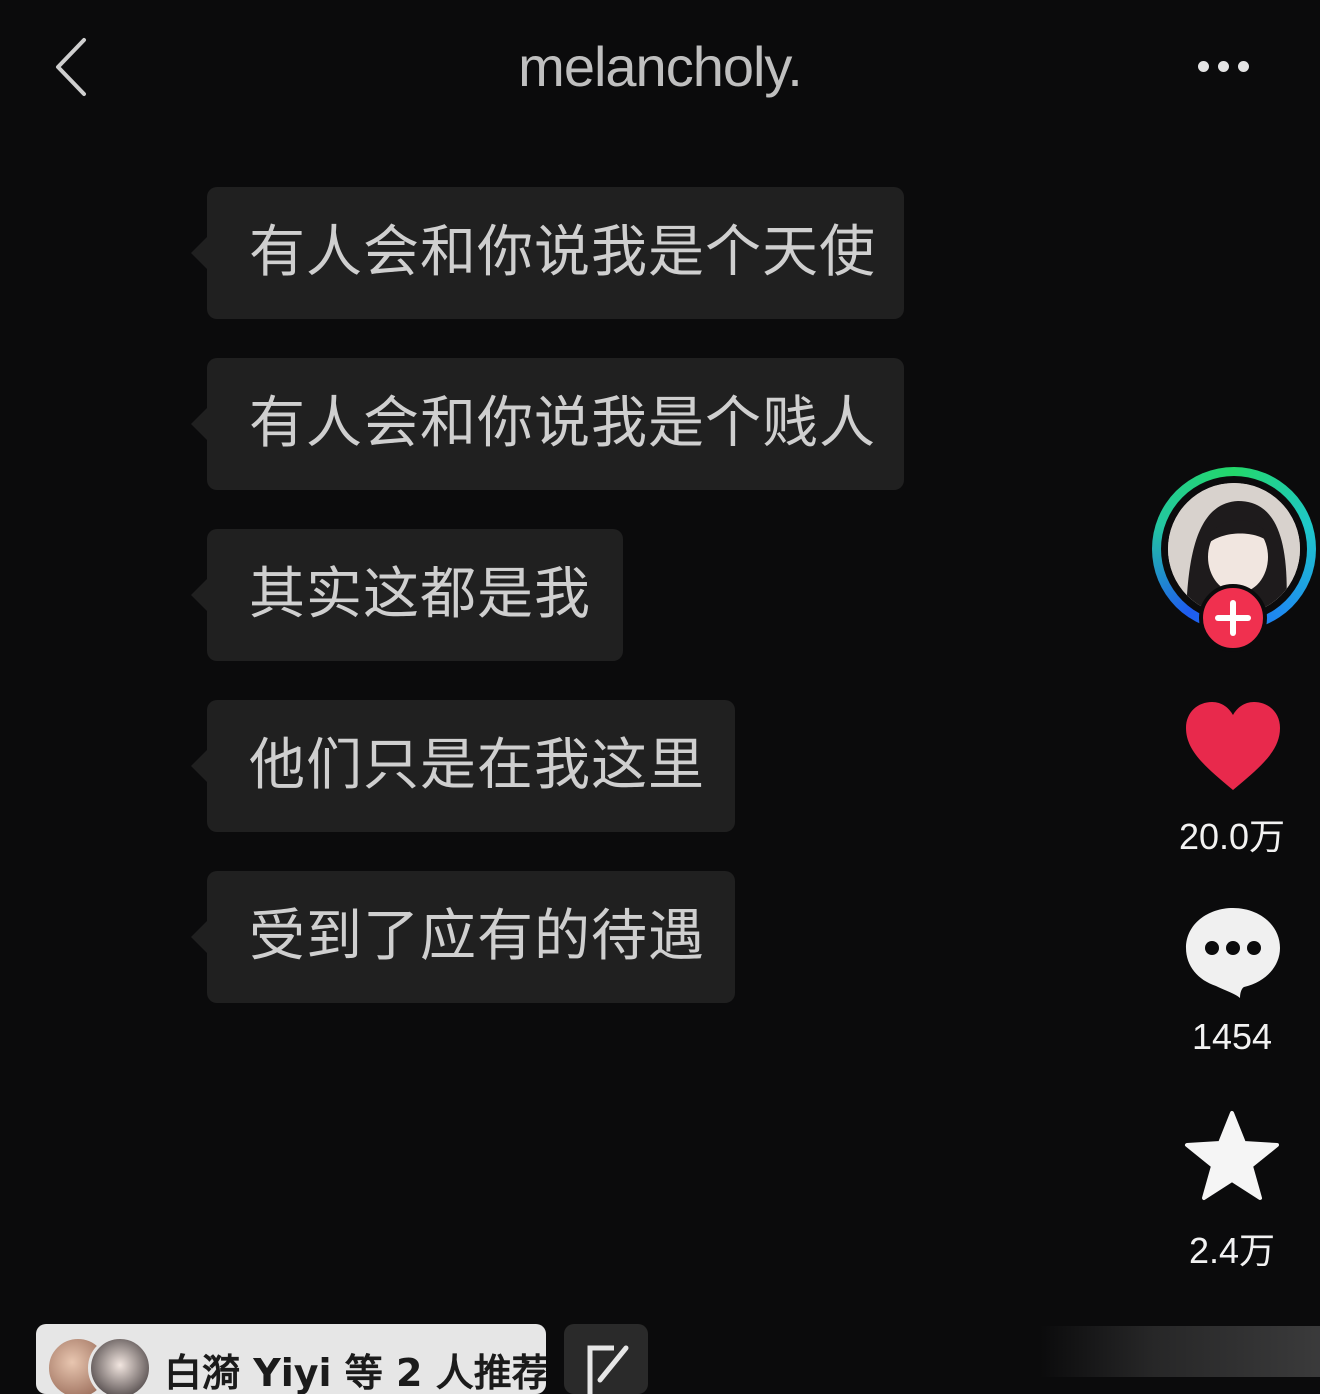  Describe the element at coordinates (547, 253) in the screenshot. I see `message-bubble: 有人会和你说我是个天使` at that location.